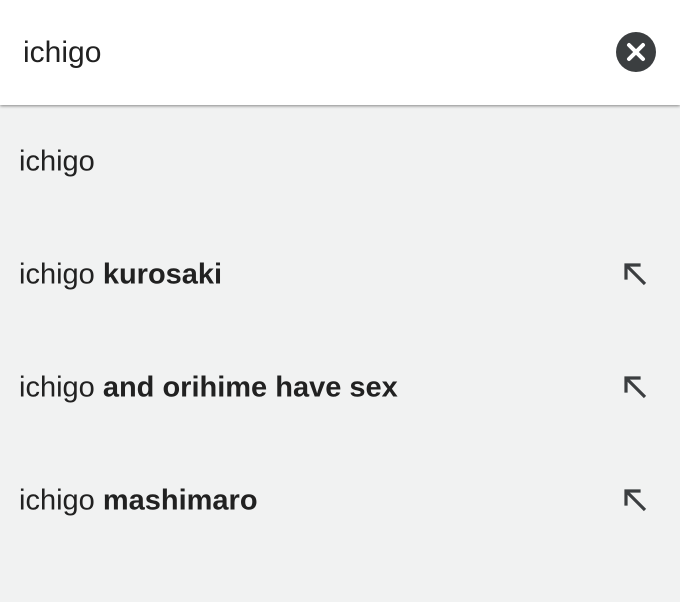  What do you see at coordinates (303, 53) in the screenshot?
I see `search-input` at bounding box center [303, 53].